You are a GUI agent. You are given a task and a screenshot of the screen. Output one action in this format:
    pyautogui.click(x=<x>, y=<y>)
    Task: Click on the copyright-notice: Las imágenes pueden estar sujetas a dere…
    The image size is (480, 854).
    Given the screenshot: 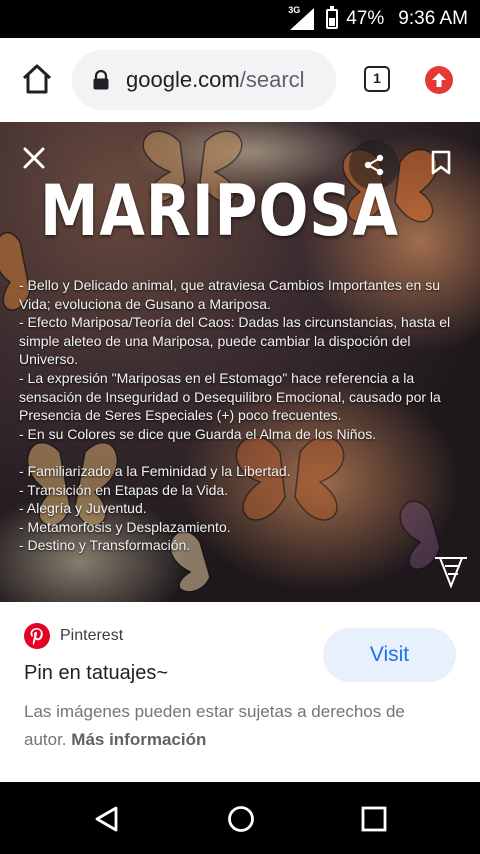 What is the action you would take?
    pyautogui.click(x=234, y=726)
    